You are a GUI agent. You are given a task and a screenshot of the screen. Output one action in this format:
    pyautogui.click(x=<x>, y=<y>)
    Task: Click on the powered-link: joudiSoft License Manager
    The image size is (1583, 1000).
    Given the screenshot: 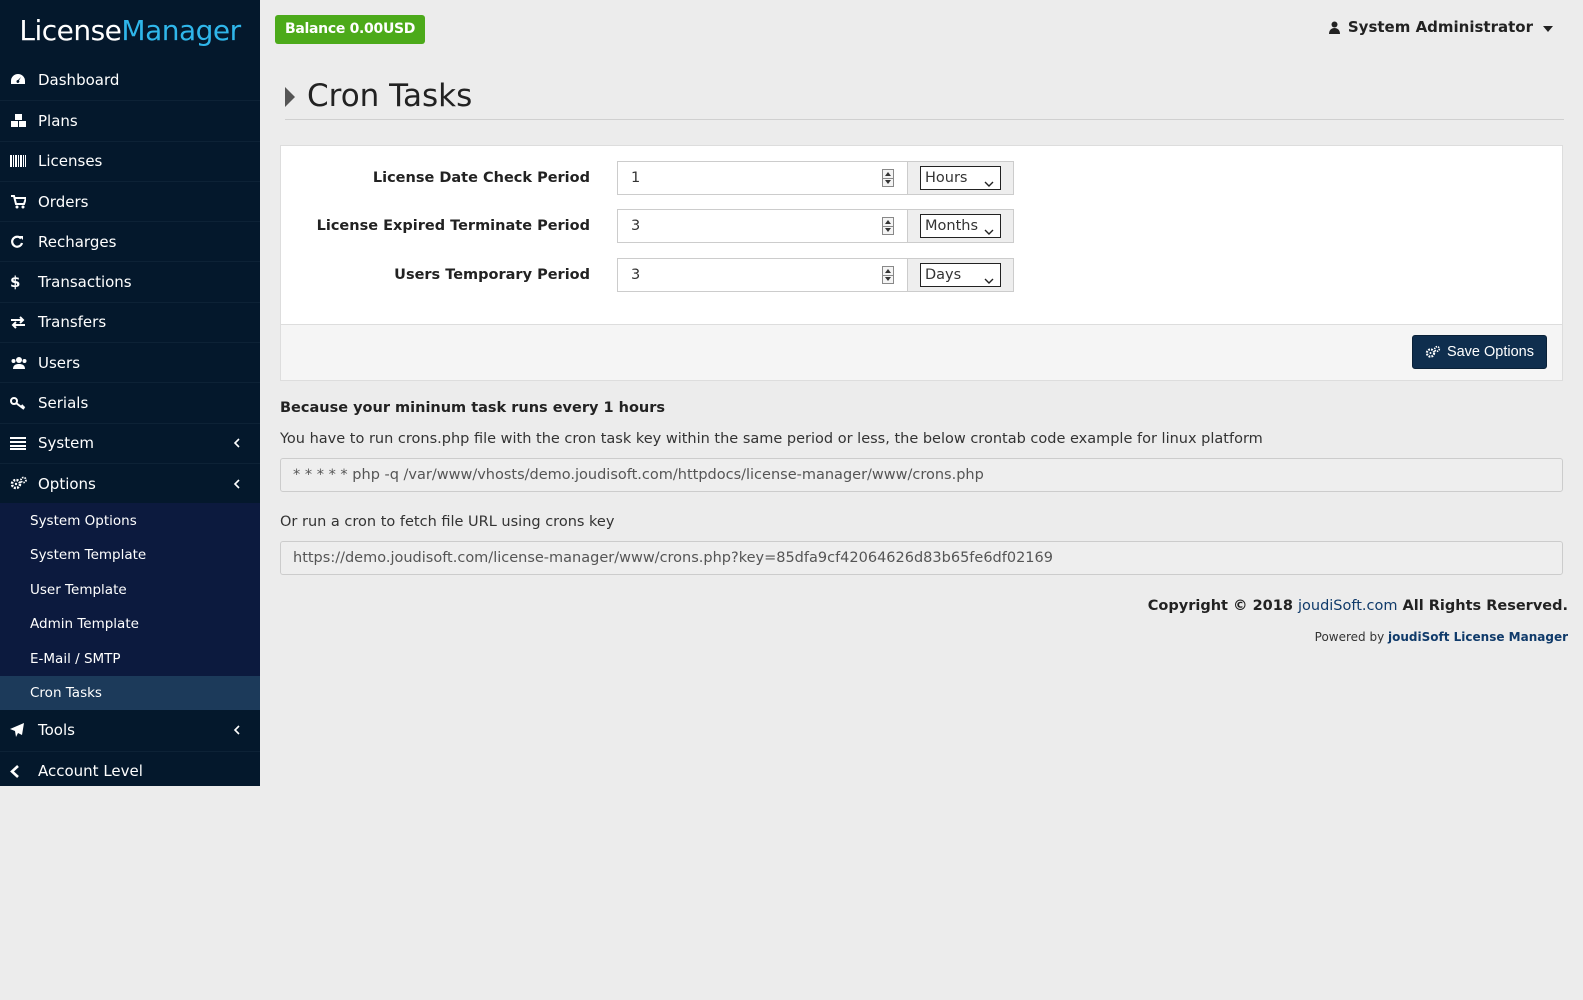 What is the action you would take?
    pyautogui.click(x=1478, y=637)
    